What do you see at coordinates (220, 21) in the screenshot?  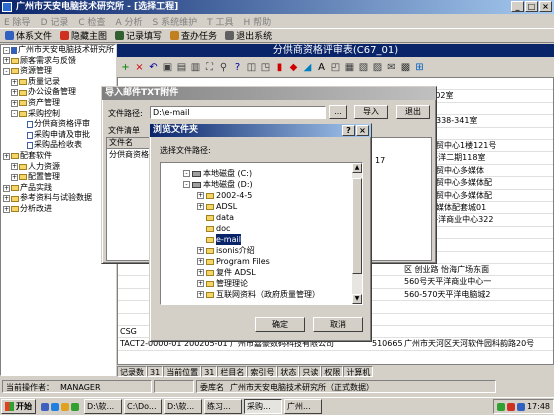 I see `menu-item-5: T 工具` at bounding box center [220, 21].